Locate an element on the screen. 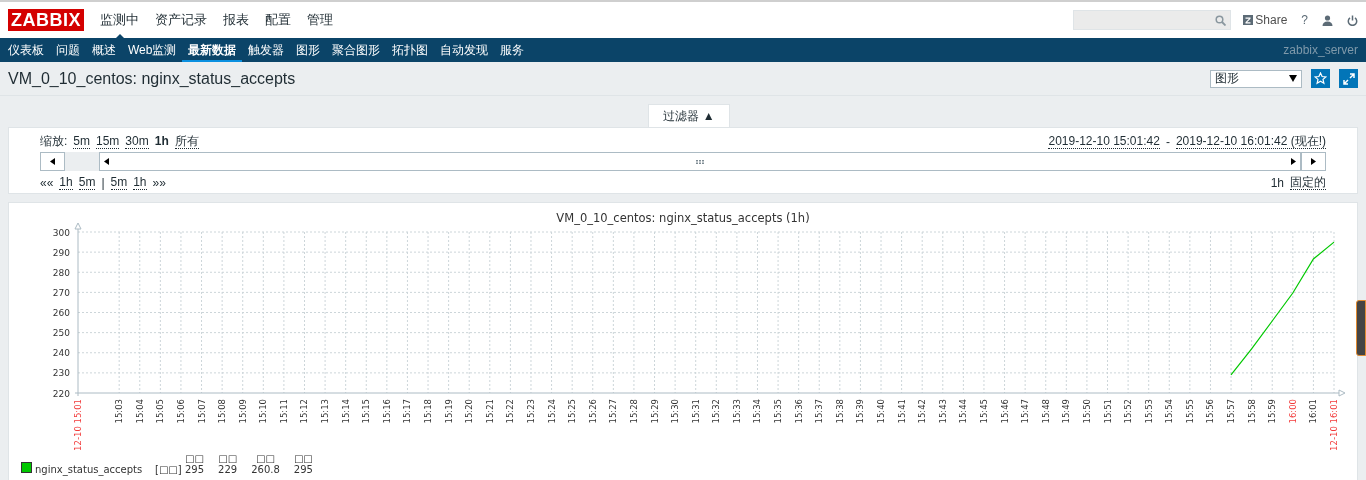  zoom-link: 15m is located at coordinates (108, 141).